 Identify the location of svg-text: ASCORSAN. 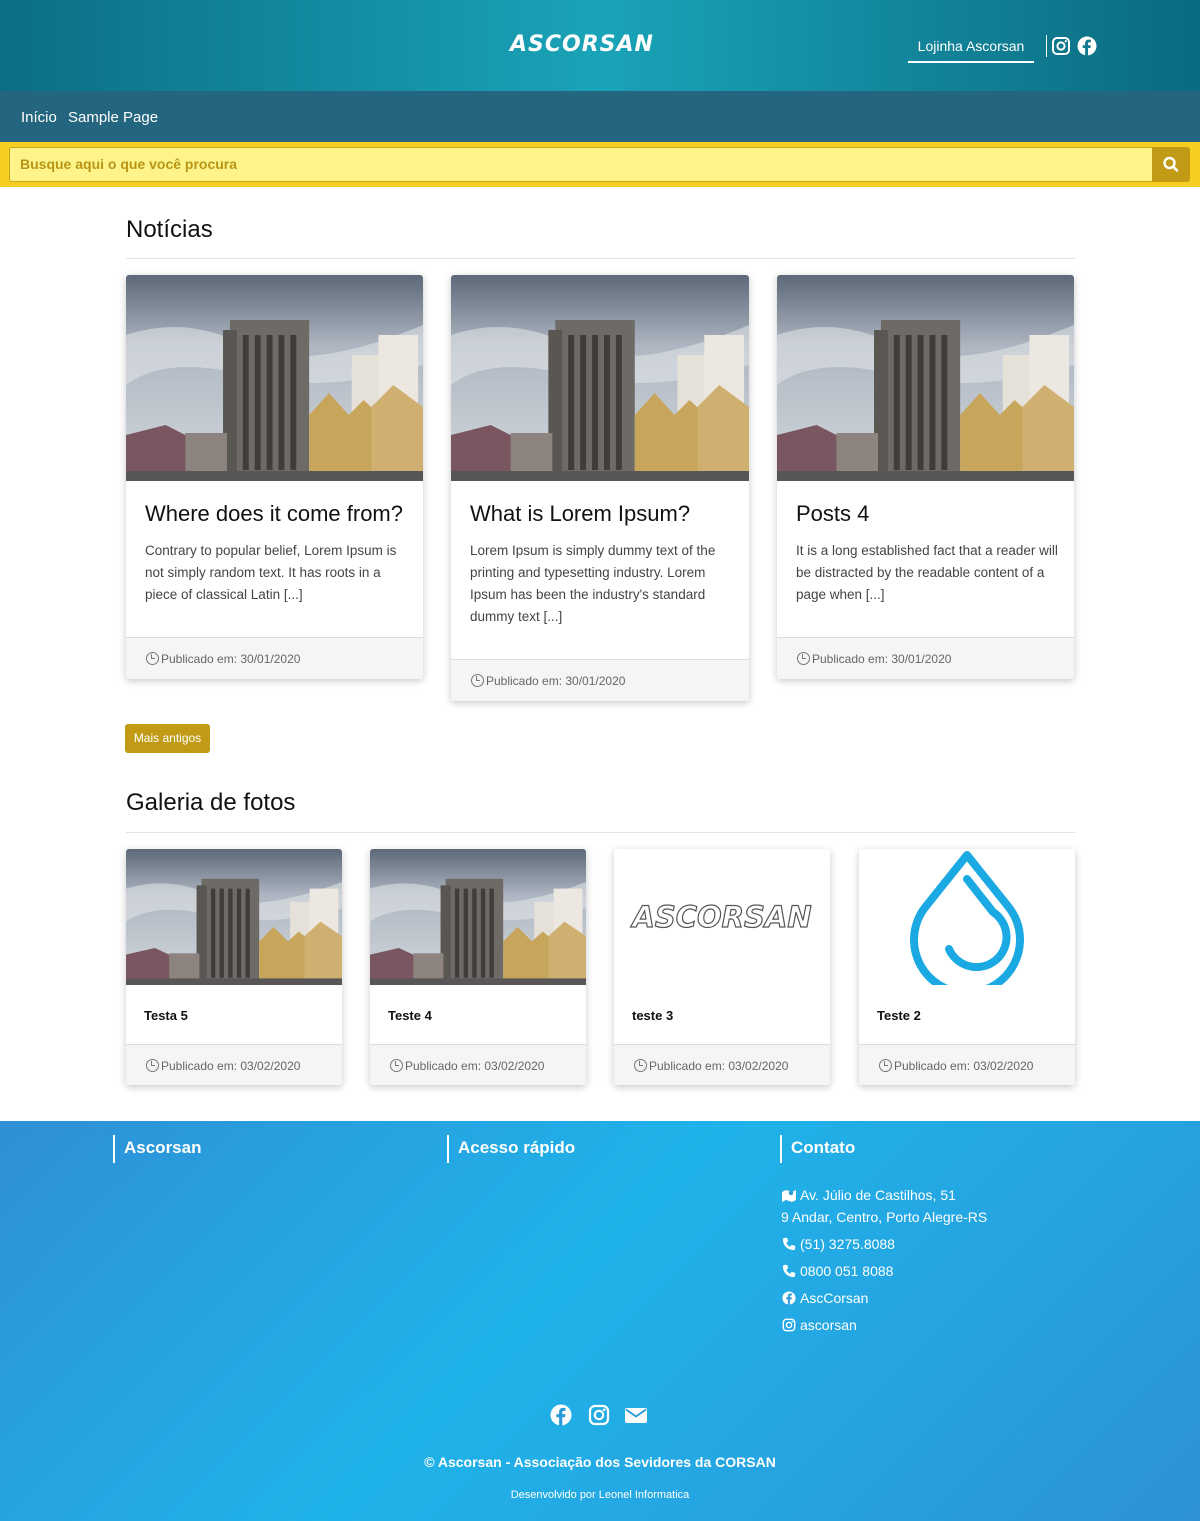
(720, 917).